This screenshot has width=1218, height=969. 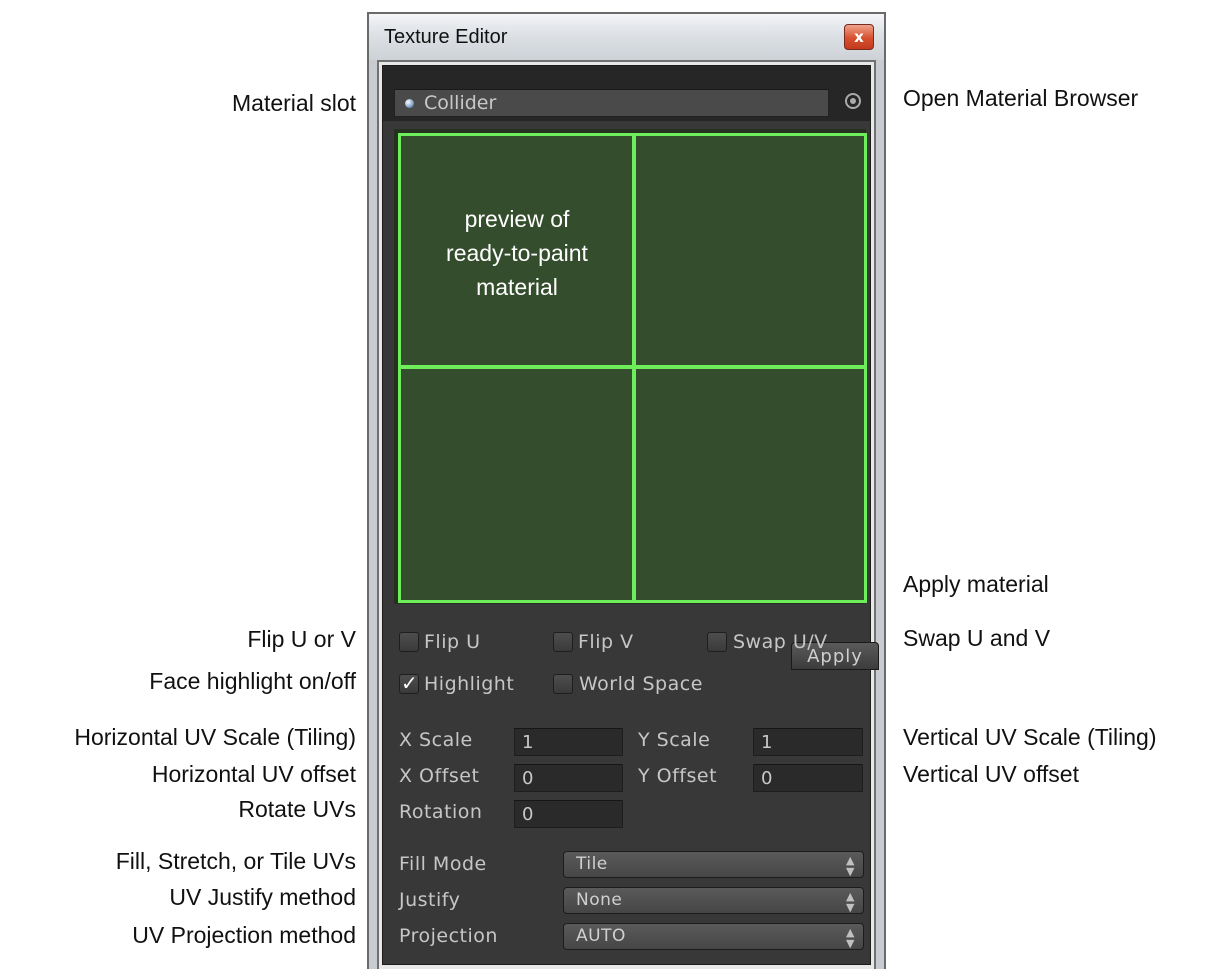 What do you see at coordinates (568, 742) in the screenshot?
I see `x-scale-field: 1` at bounding box center [568, 742].